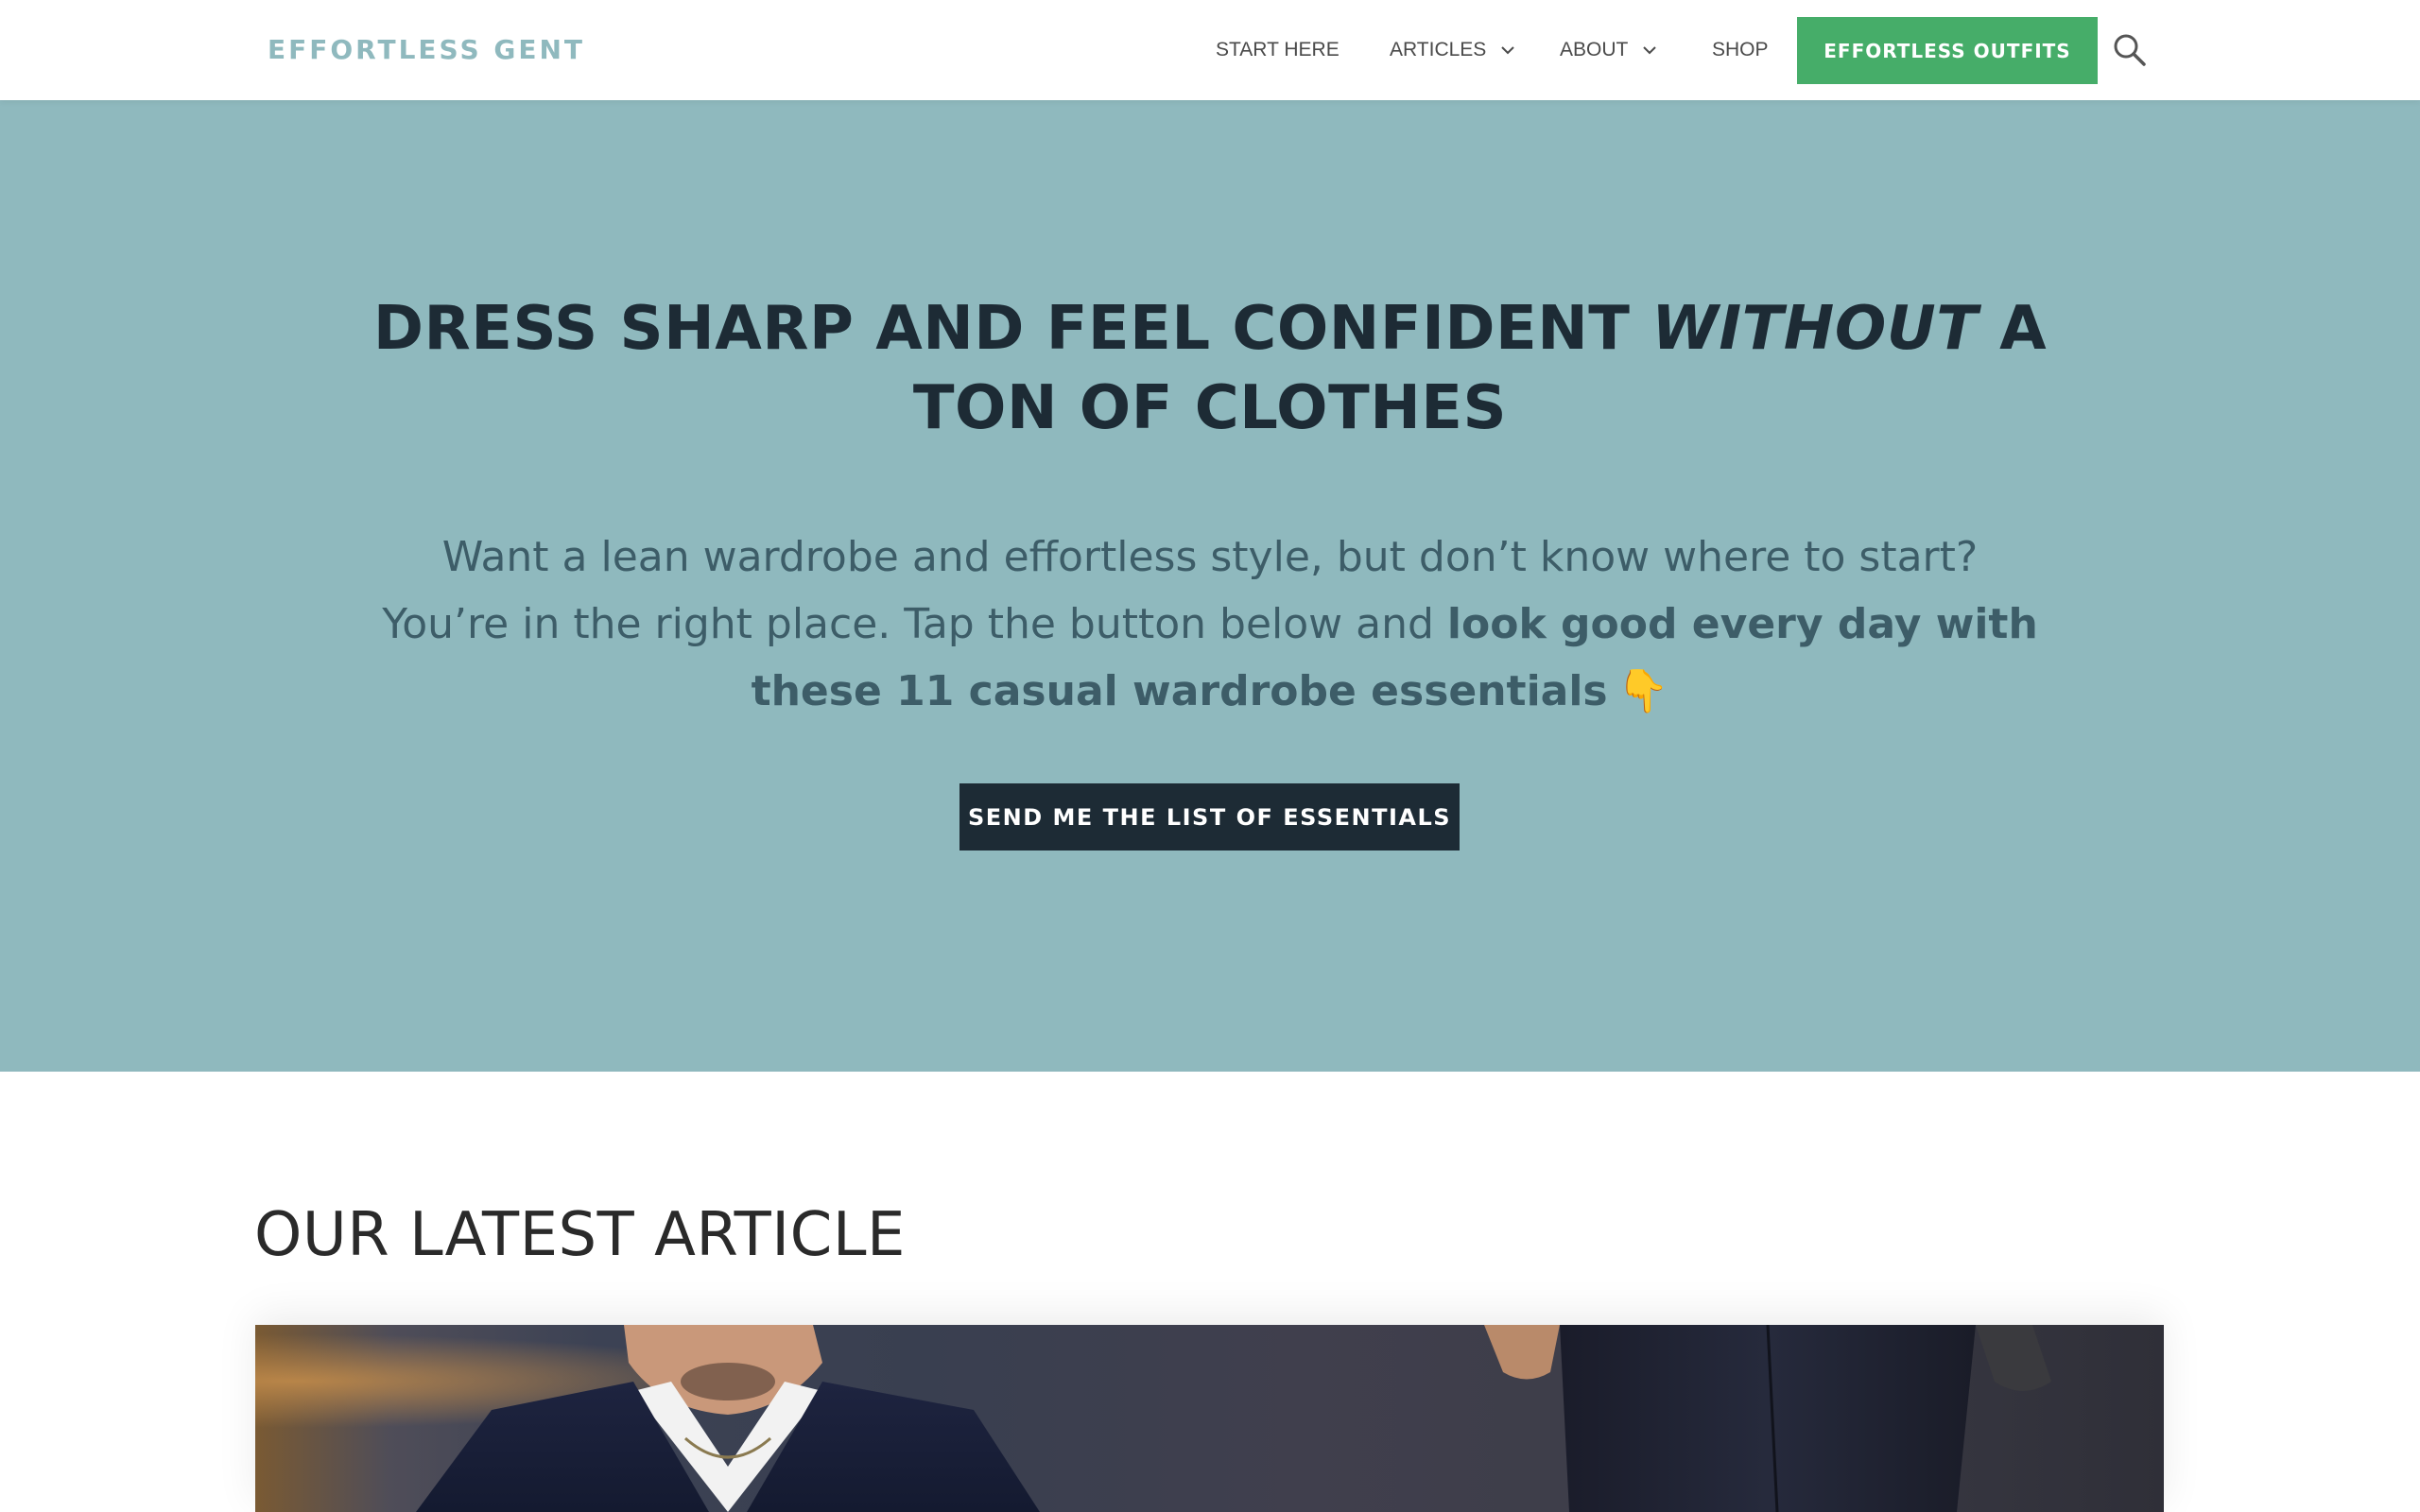 This screenshot has width=2420, height=1512. Describe the element at coordinates (1594, 49) in the screenshot. I see `nav-about-label: ABOUT` at that location.